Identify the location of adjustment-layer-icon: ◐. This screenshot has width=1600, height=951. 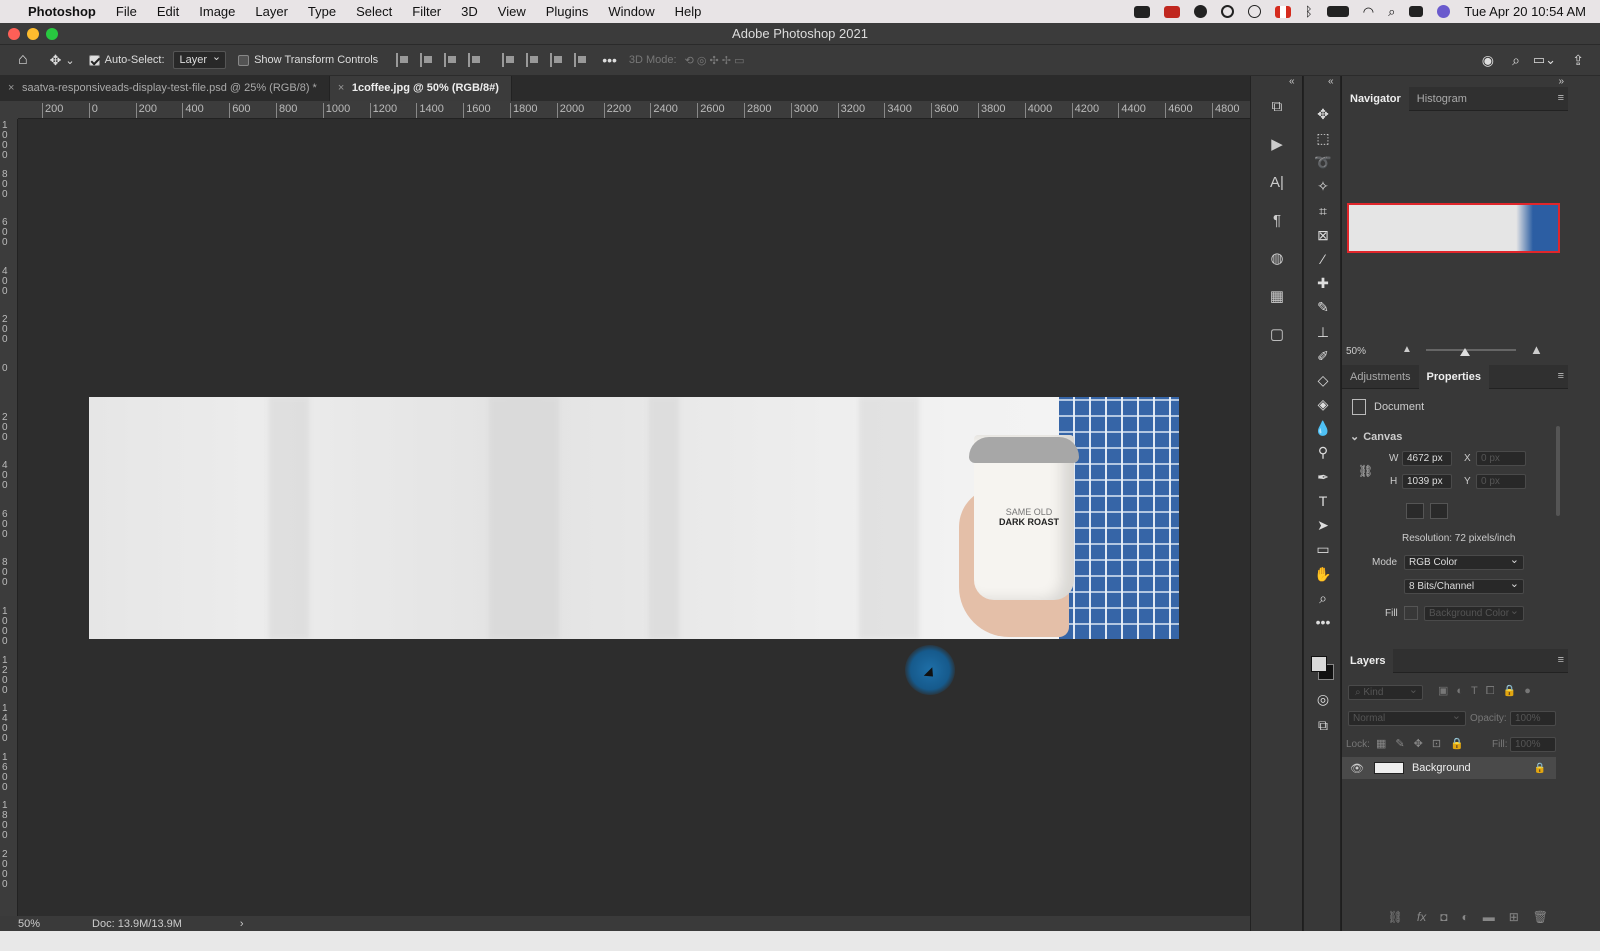
(1464, 917).